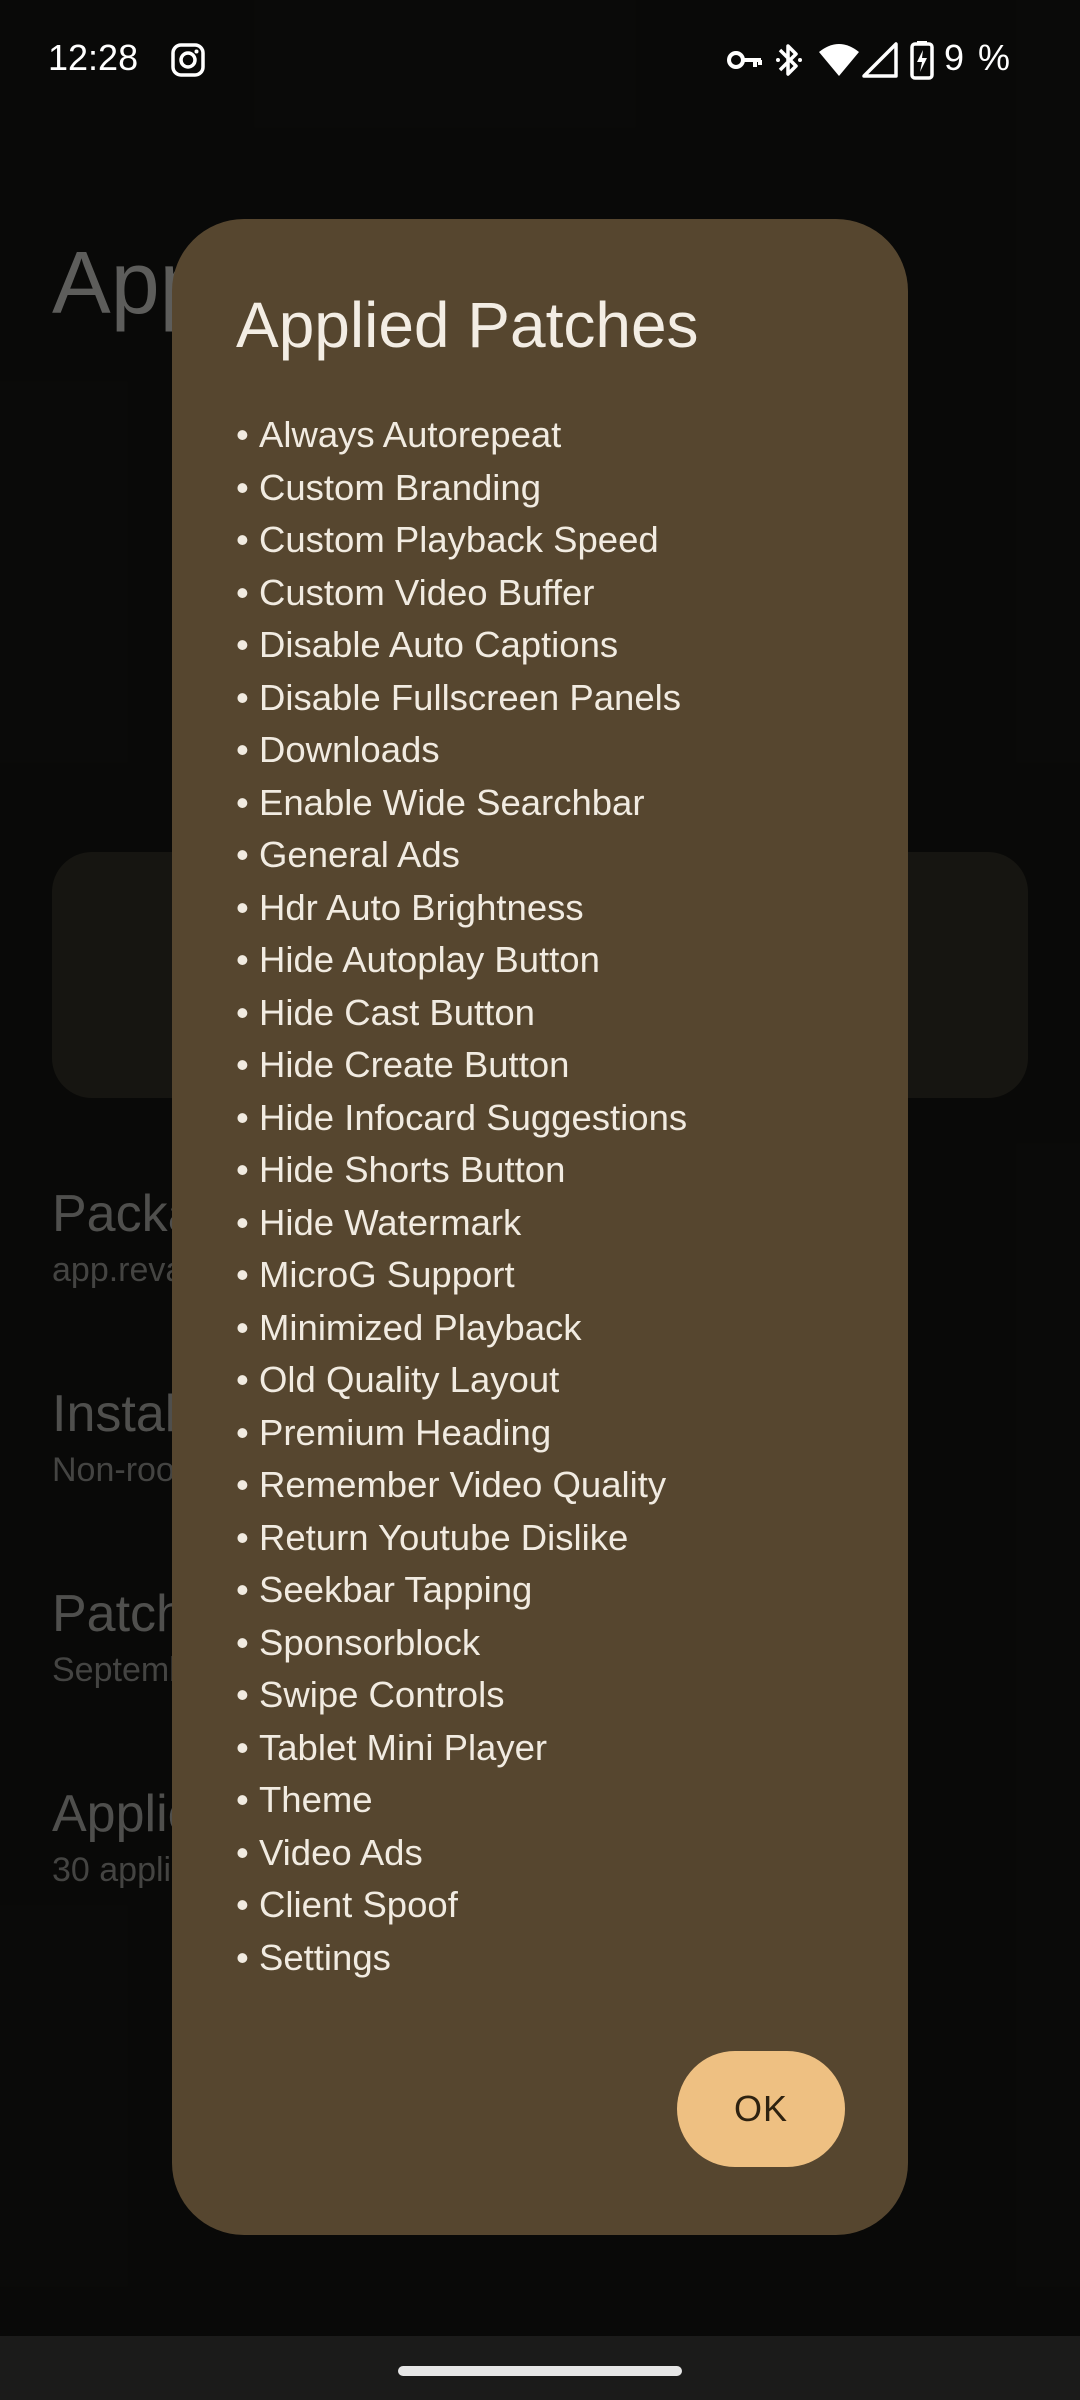  I want to click on patch-item: Custom Branding, so click(546, 488).